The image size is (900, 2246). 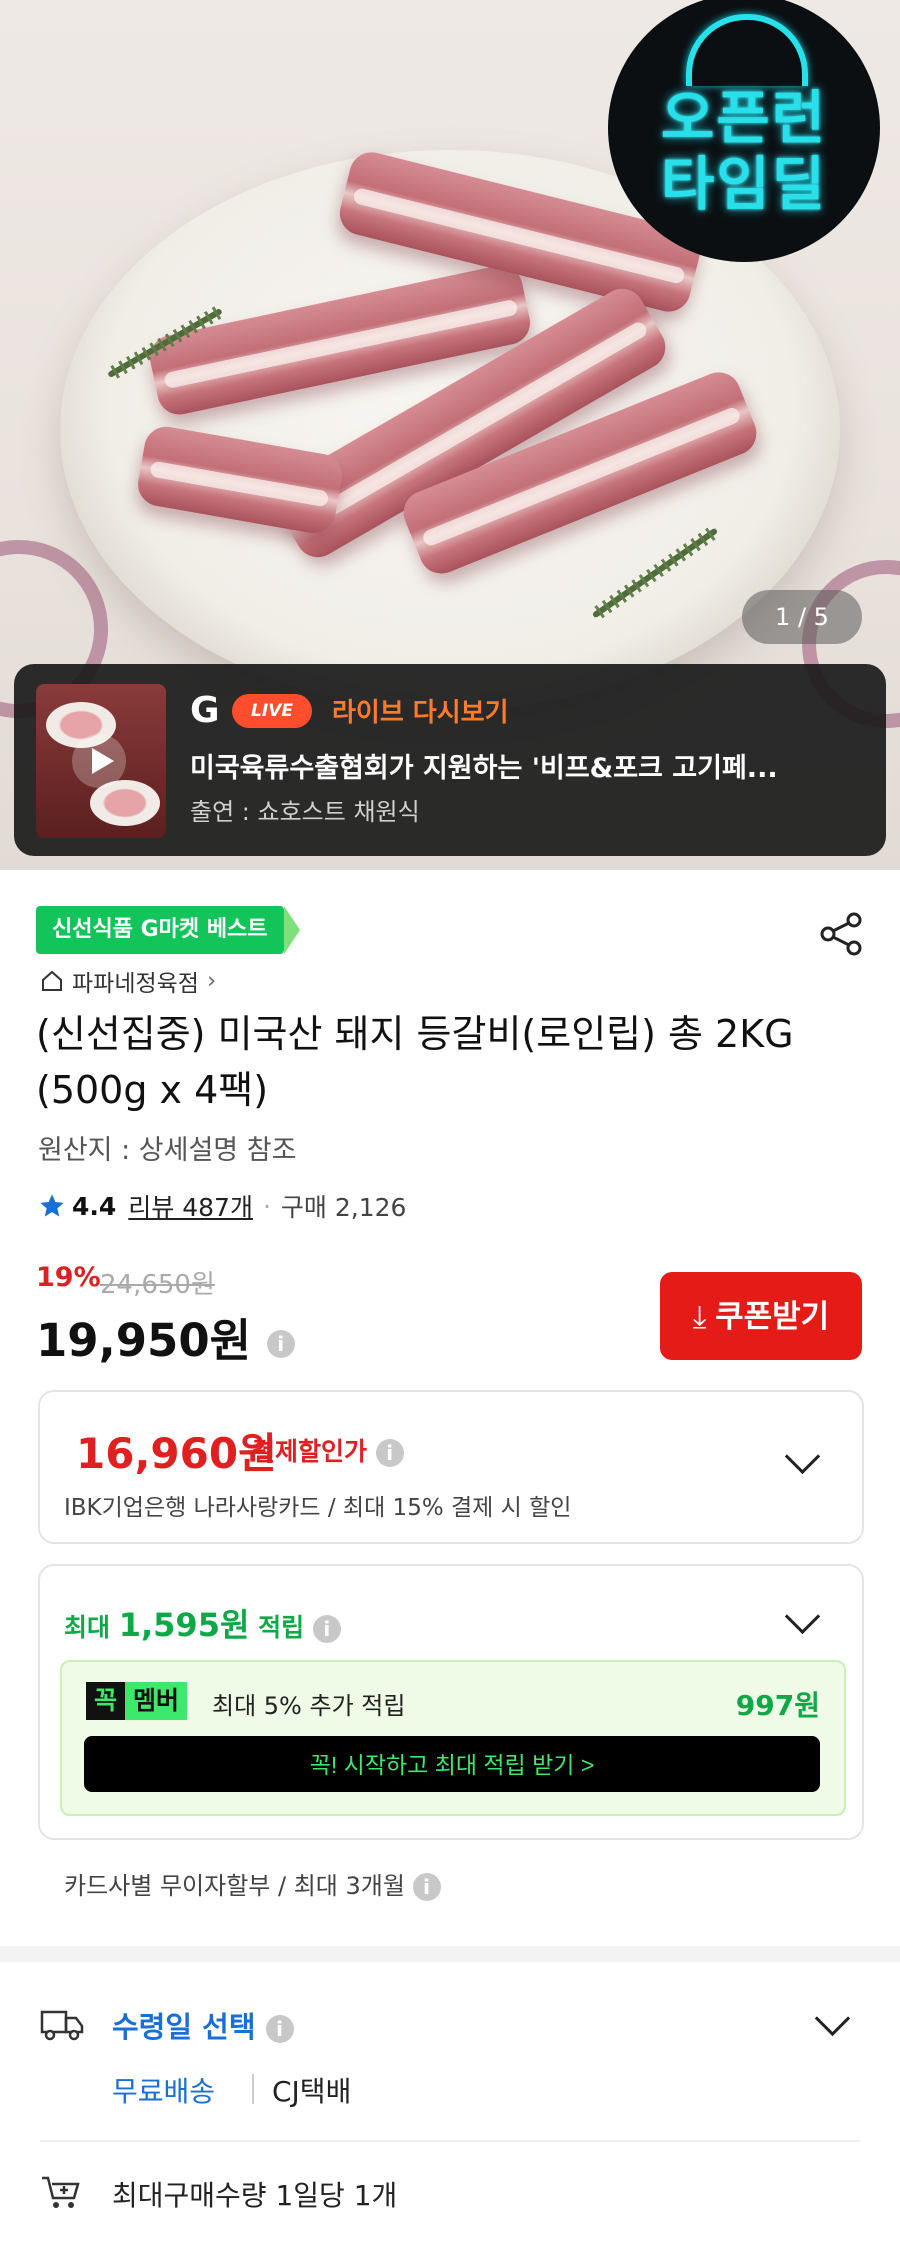 What do you see at coordinates (135, 984) in the screenshot?
I see `store-name: 파파네정육점` at bounding box center [135, 984].